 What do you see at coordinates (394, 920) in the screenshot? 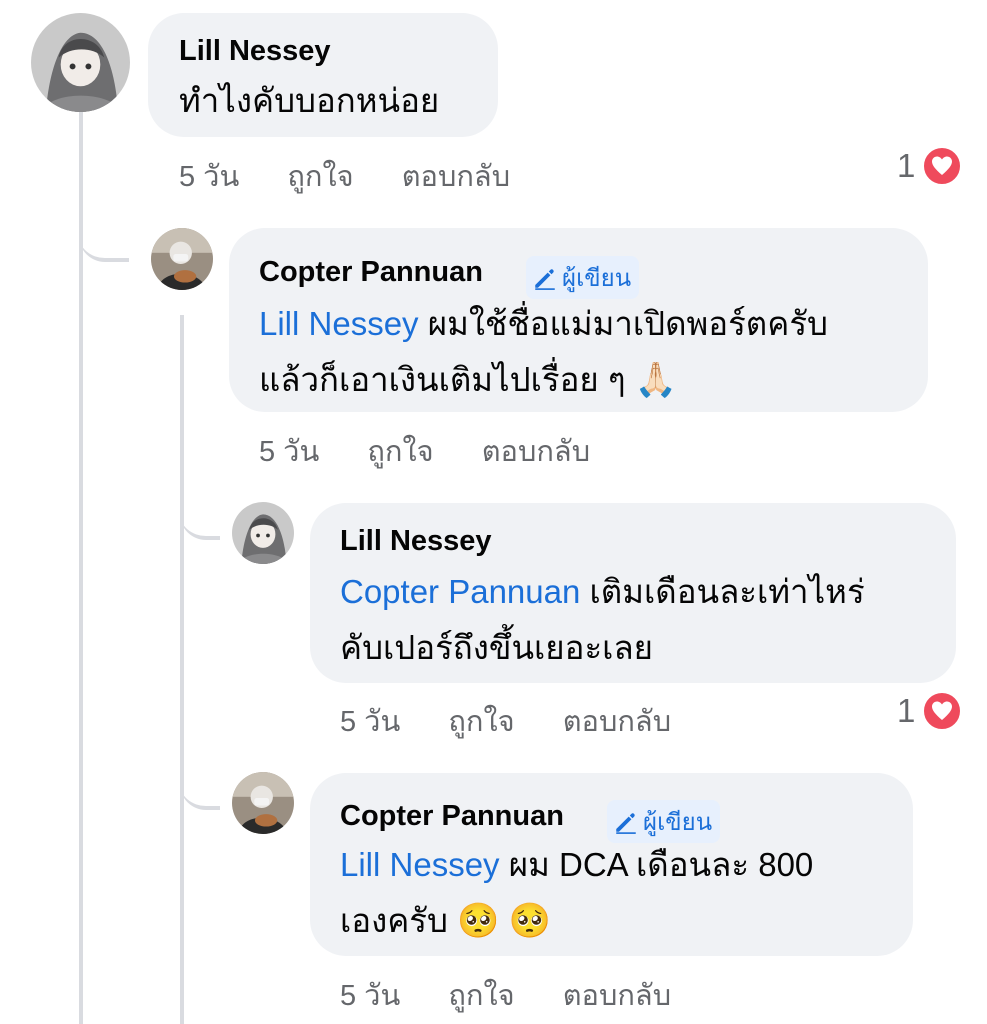
I see `comment-text-line: เองครับ` at bounding box center [394, 920].